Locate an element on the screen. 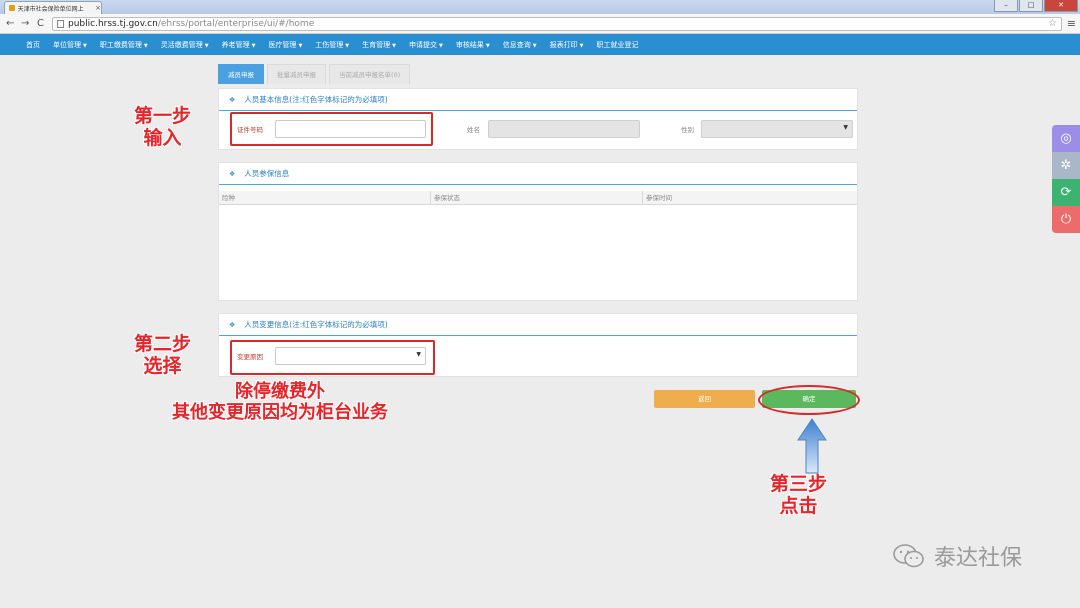 The image size is (1080, 608). side-toolbar: ◎ ✲ ⟳ ⏻ is located at coordinates (1066, 179).